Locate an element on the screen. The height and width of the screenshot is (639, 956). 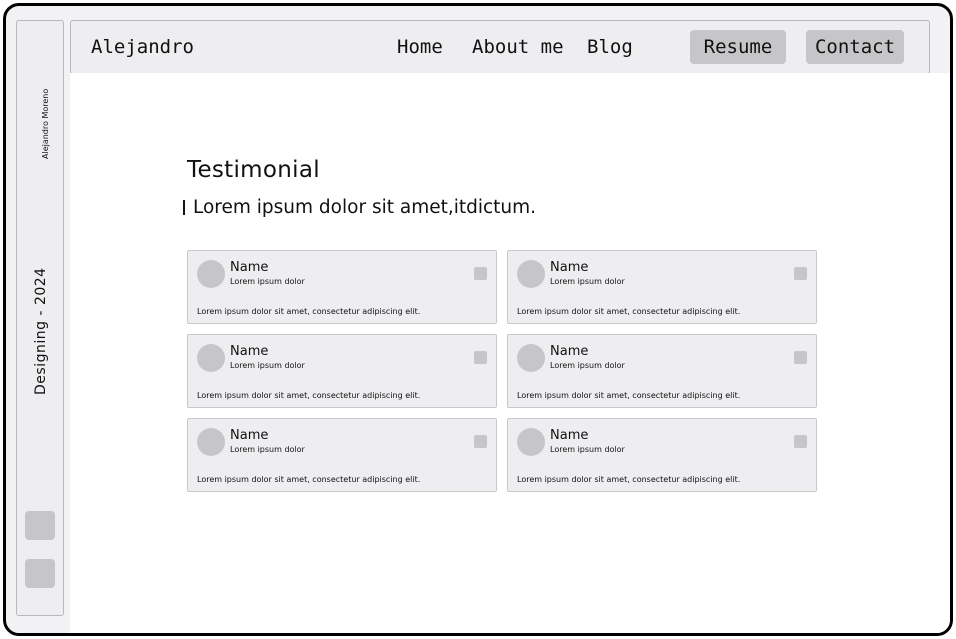
section-title: Testimonial is located at coordinates (253, 170).